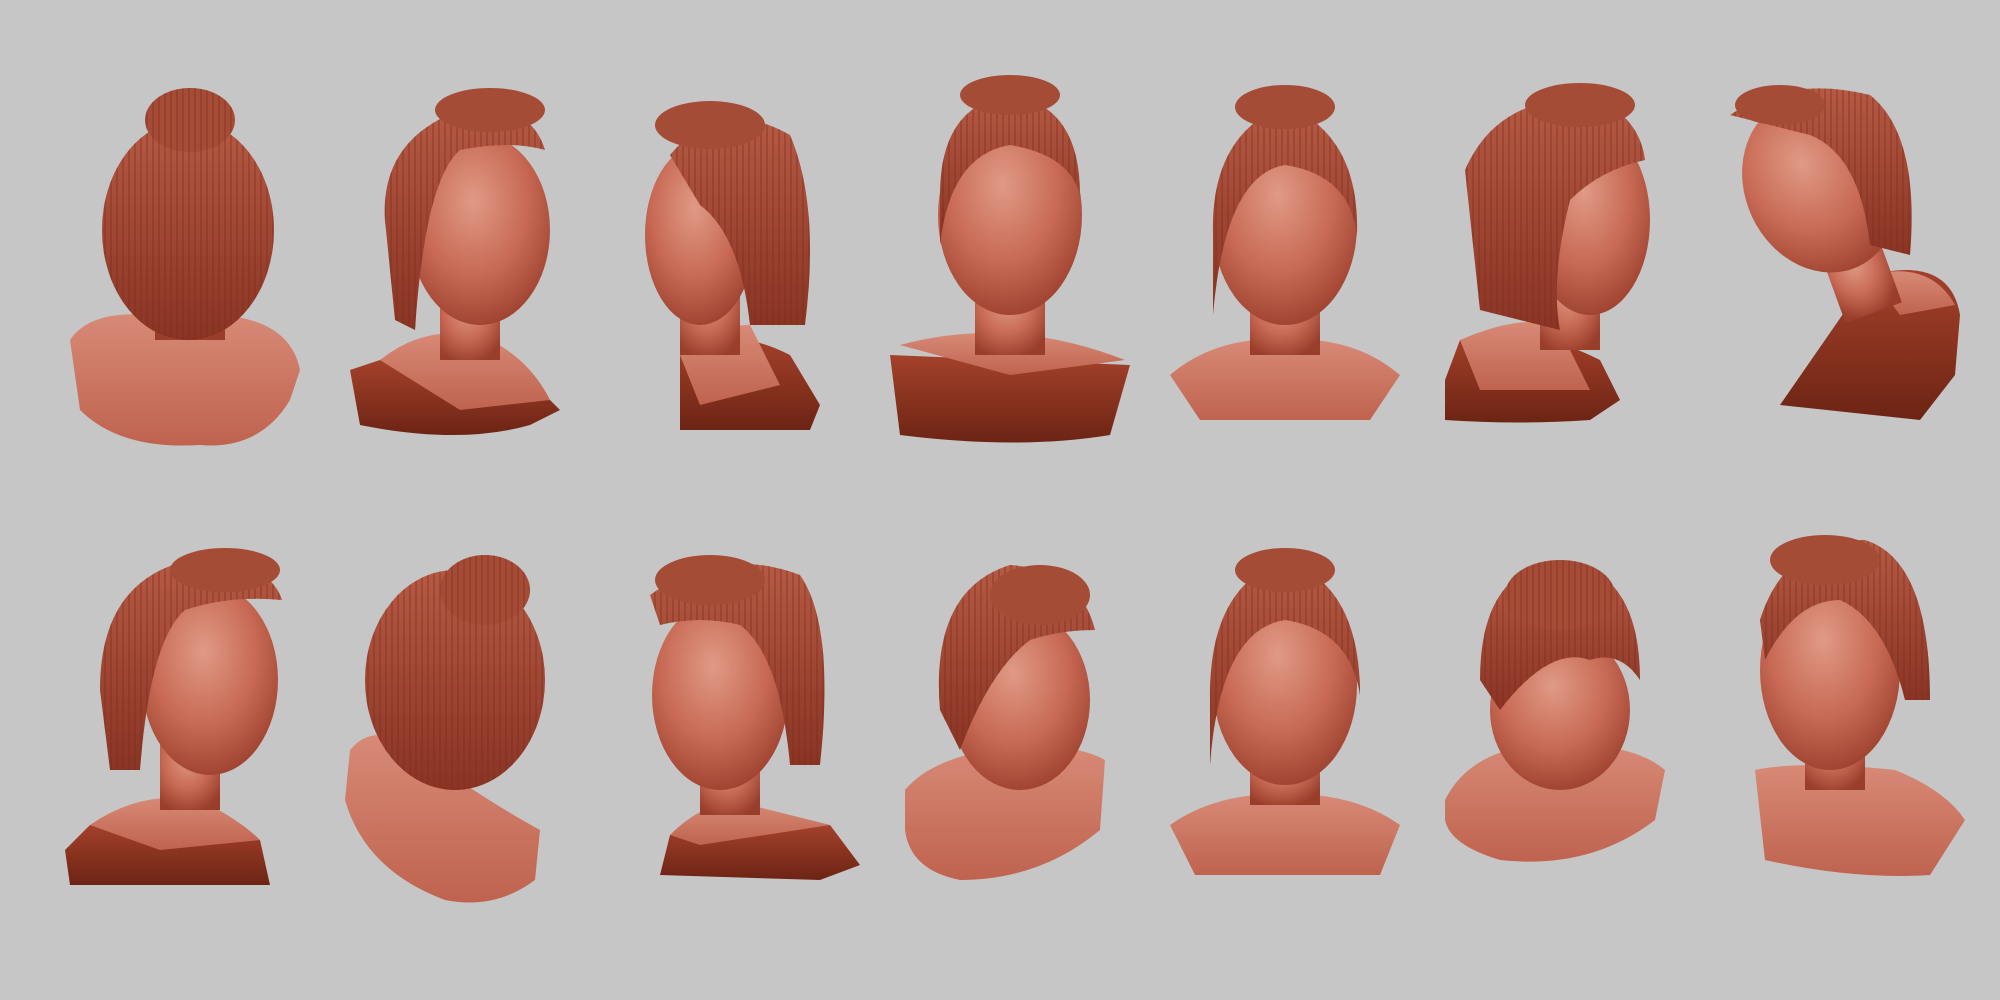 Image resolution: width=2000 pixels, height=1000 pixels. Describe the element at coordinates (730, 265) in the screenshot. I see `bust-profile-left` at that location.